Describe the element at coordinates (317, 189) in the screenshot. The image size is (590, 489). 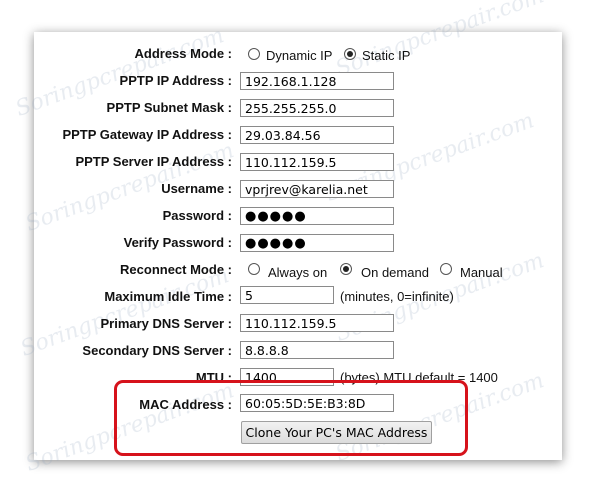
I see `username-input: vprjrev@karelia.net` at that location.